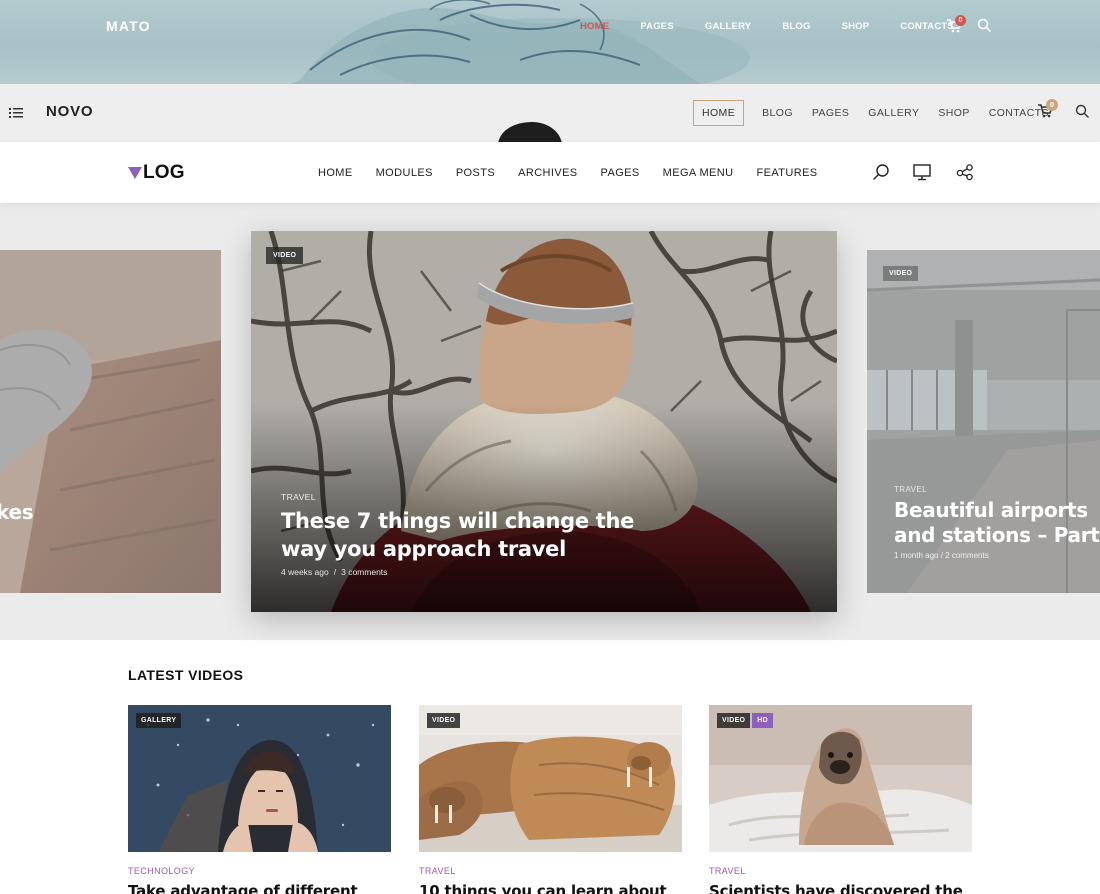 The height and width of the screenshot is (894, 1100). I want to click on slide-title: Beautiful airports and stations – Part 1, so click(997, 523).